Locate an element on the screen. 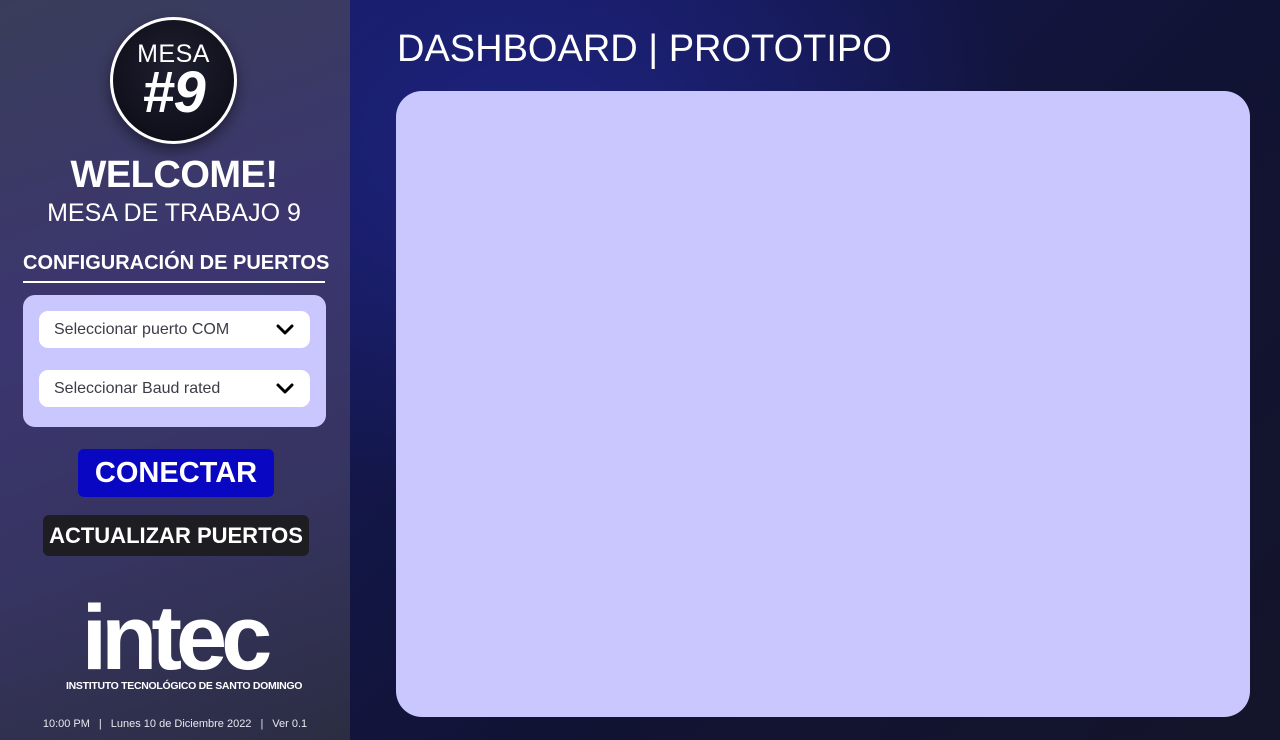 Image resolution: width=1280 pixels, height=740 pixels. baud-rate-select: Seleccionar Baud rated is located at coordinates (174, 388).